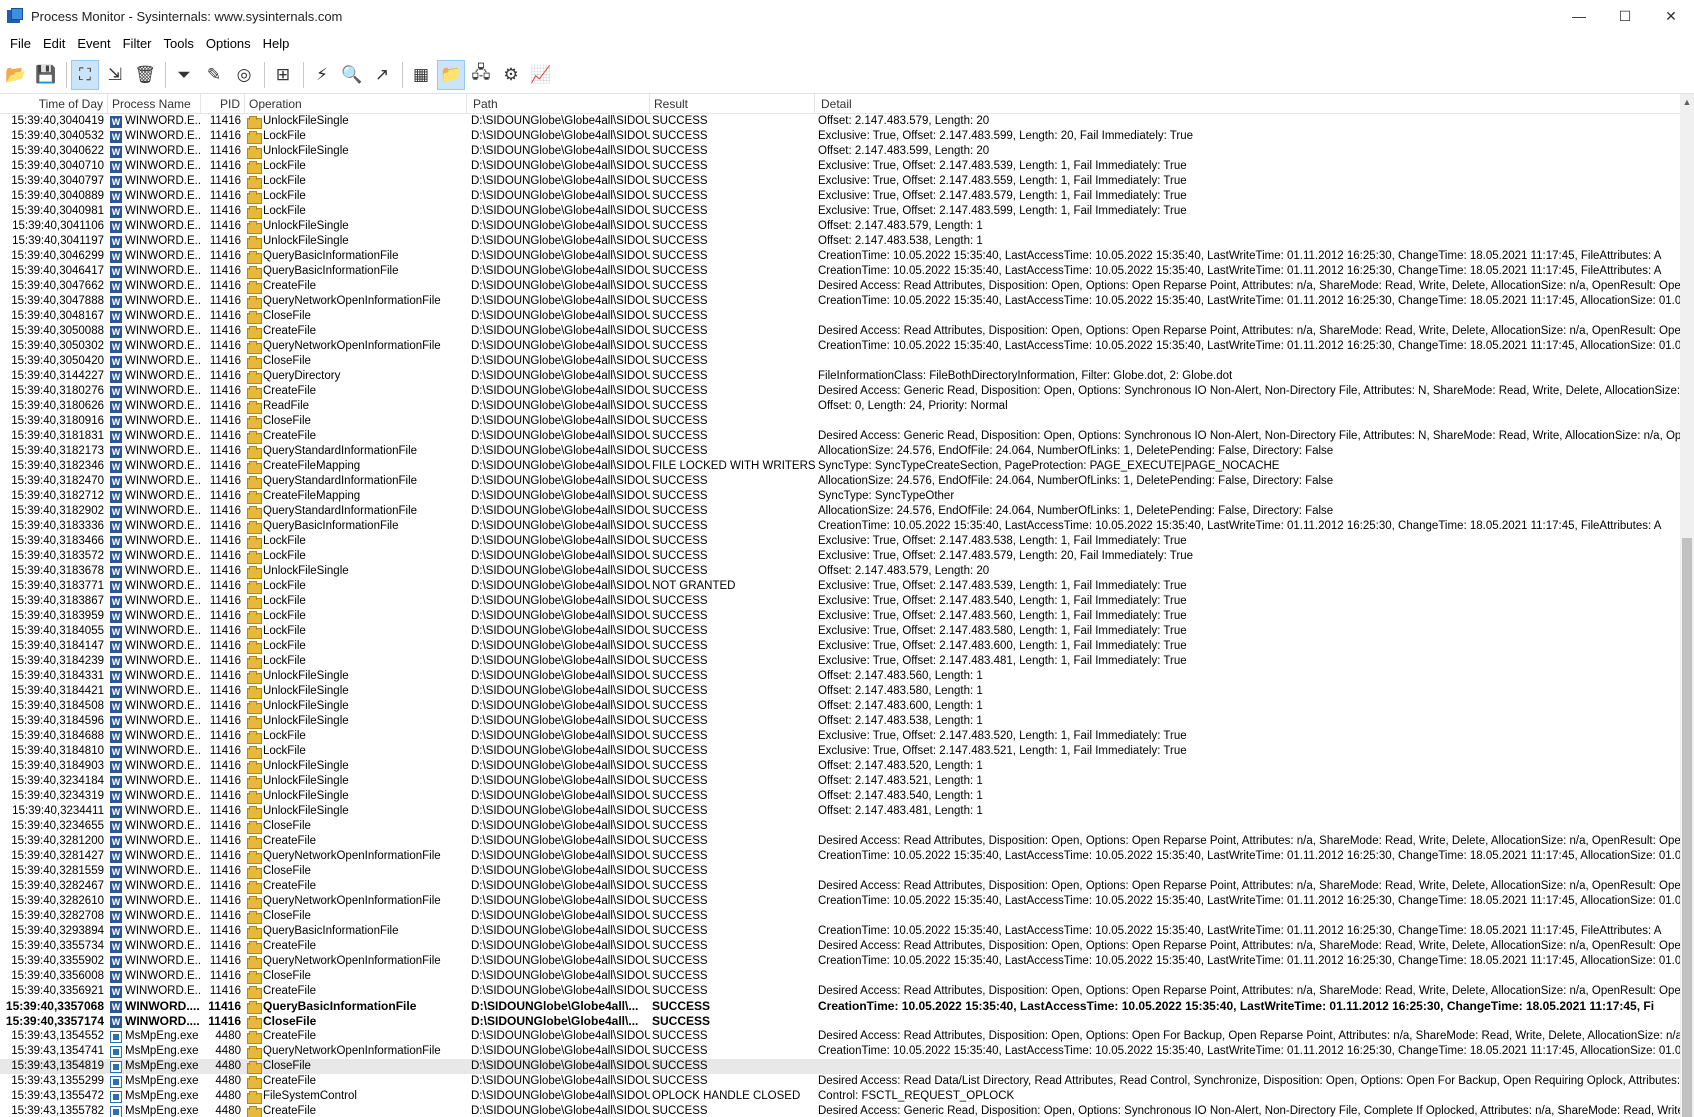 The height and width of the screenshot is (1117, 1694). Describe the element at coordinates (1625, 16) in the screenshot. I see `maximize-button: ☐` at that location.